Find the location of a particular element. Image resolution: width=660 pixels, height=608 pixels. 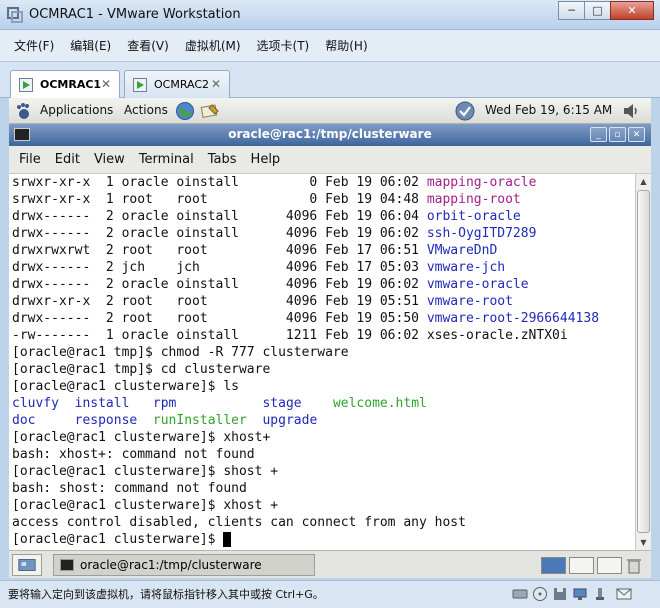

terminal-text-segment: [oracle@rac1 clusterware]$ shost + is located at coordinates (145, 471).